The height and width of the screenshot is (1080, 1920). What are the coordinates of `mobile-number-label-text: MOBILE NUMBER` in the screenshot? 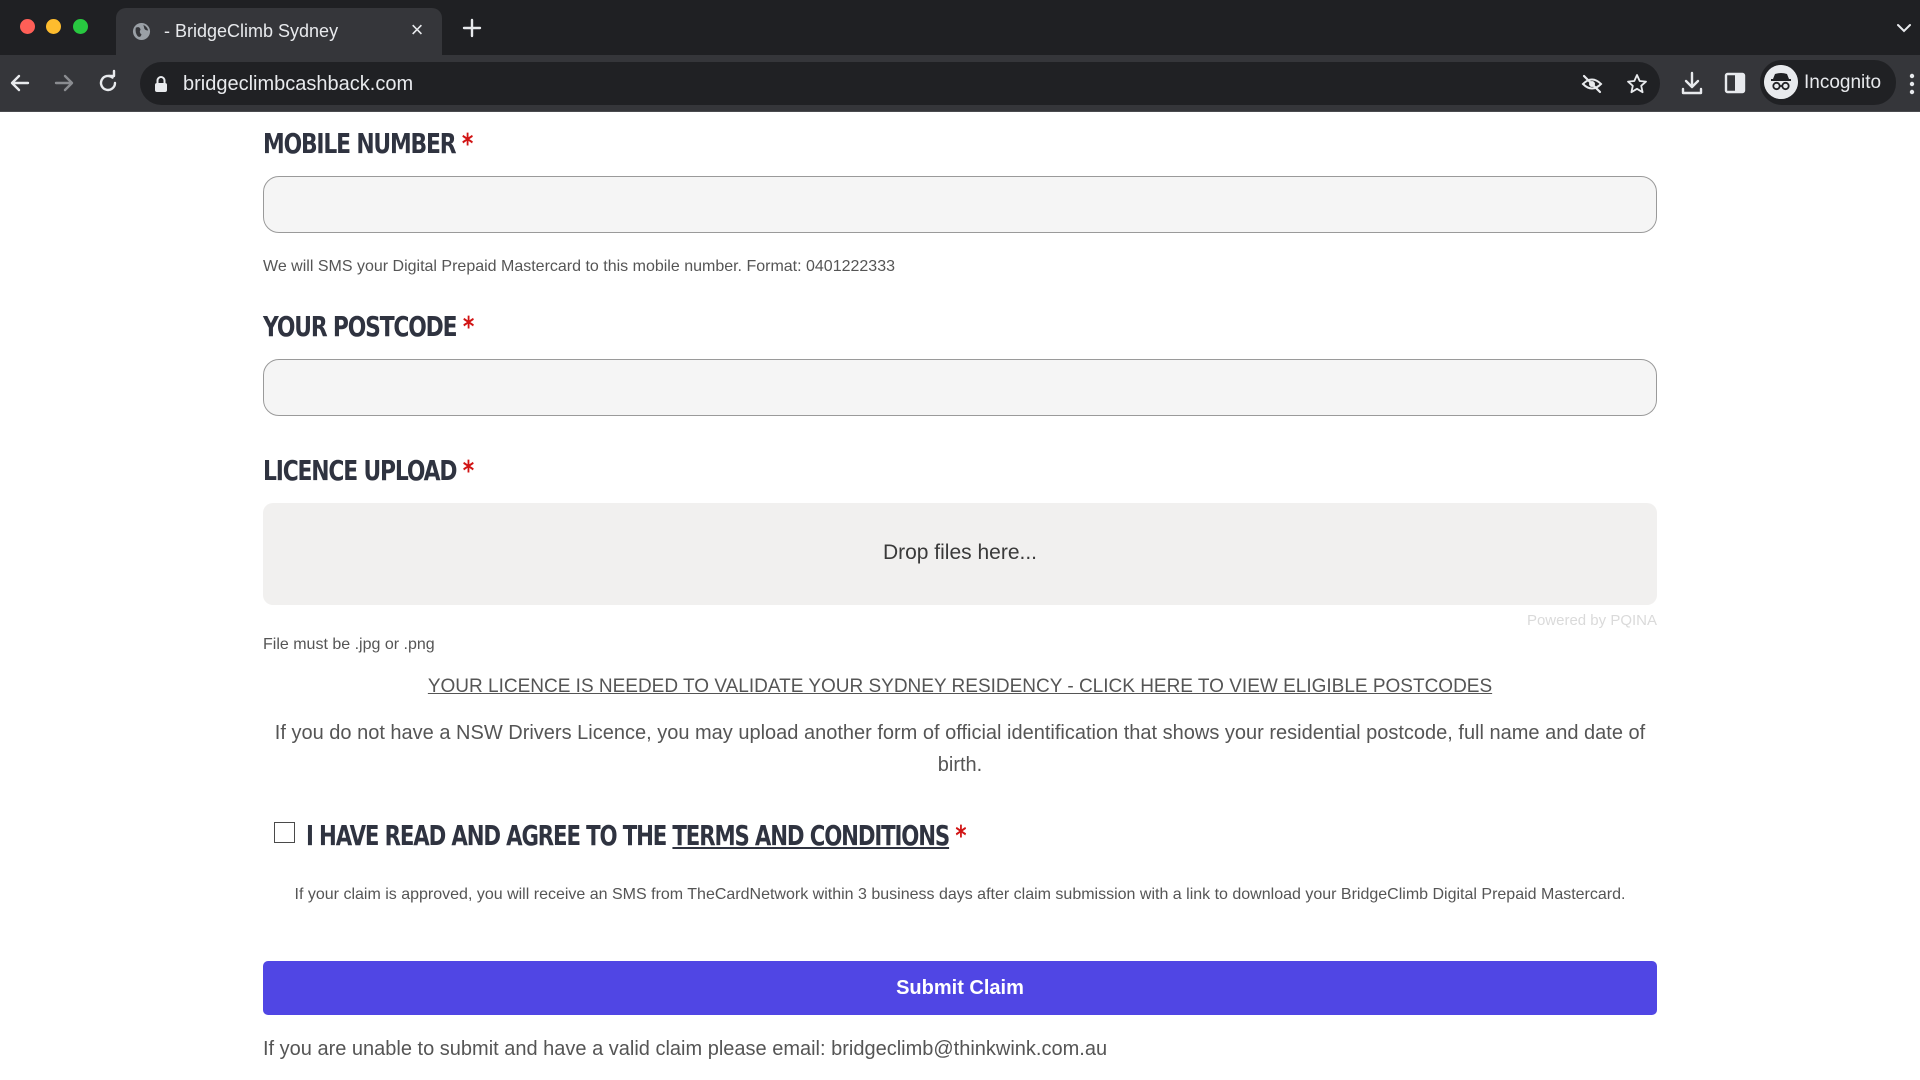 It's located at (360, 143).